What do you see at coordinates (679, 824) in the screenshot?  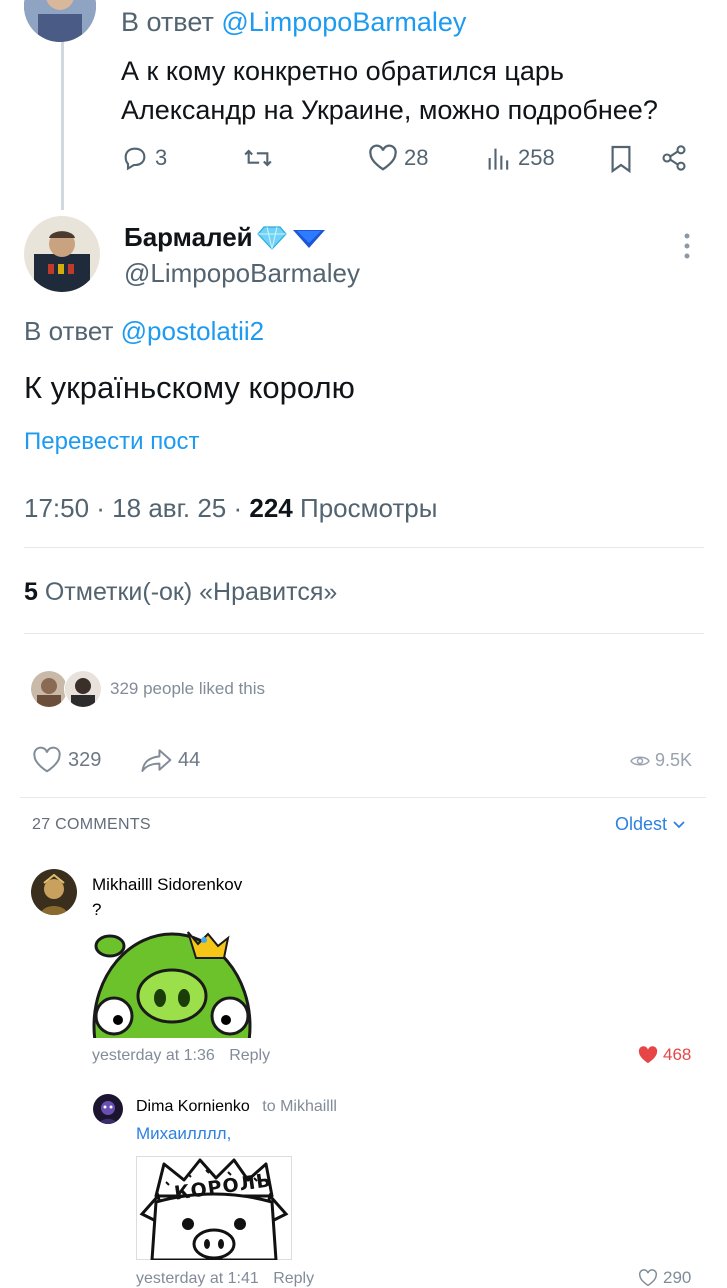 I see `chevron-down-icon` at bounding box center [679, 824].